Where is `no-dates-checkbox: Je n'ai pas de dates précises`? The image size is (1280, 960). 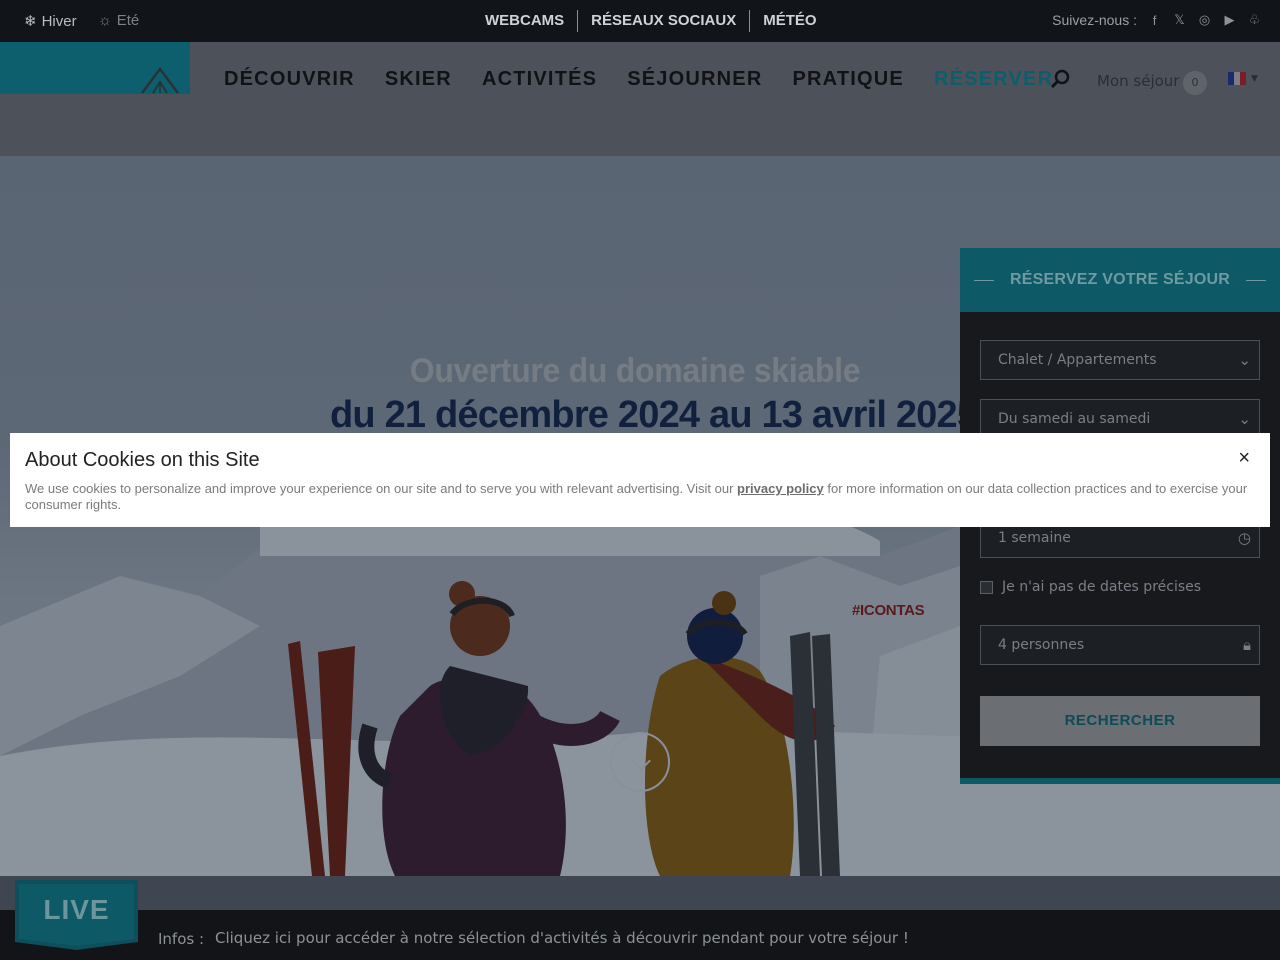
no-dates-checkbox: Je n'ai pas de dates précises is located at coordinates (1090, 587).